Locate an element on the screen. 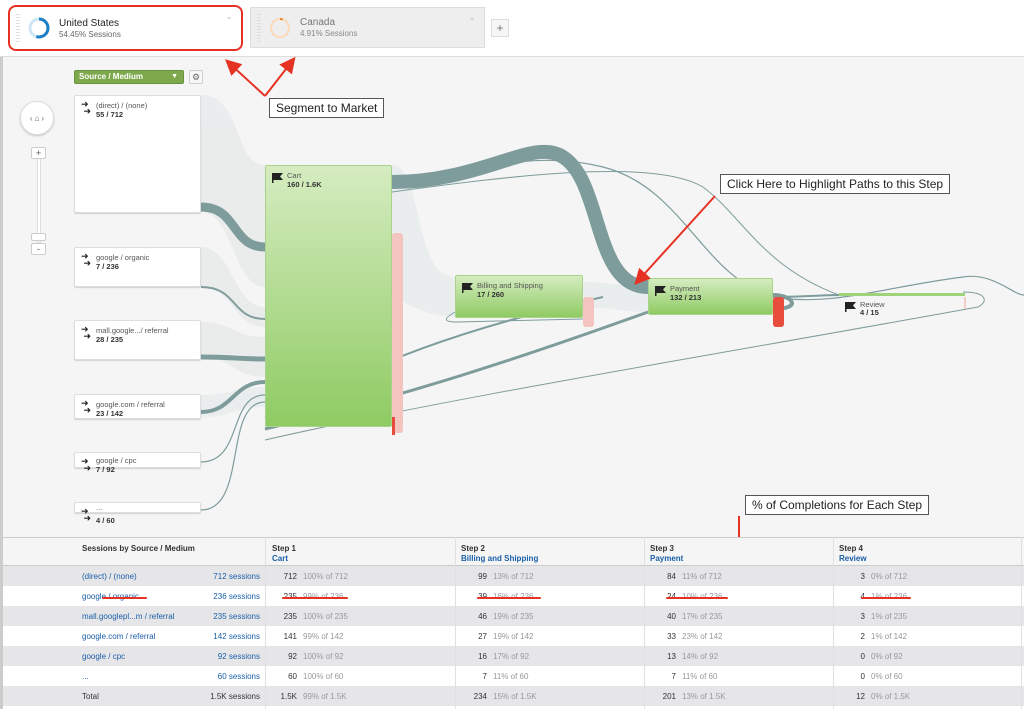 The height and width of the screenshot is (709, 1024). step-percent-cell: 100% of 60 is located at coordinates (323, 676).